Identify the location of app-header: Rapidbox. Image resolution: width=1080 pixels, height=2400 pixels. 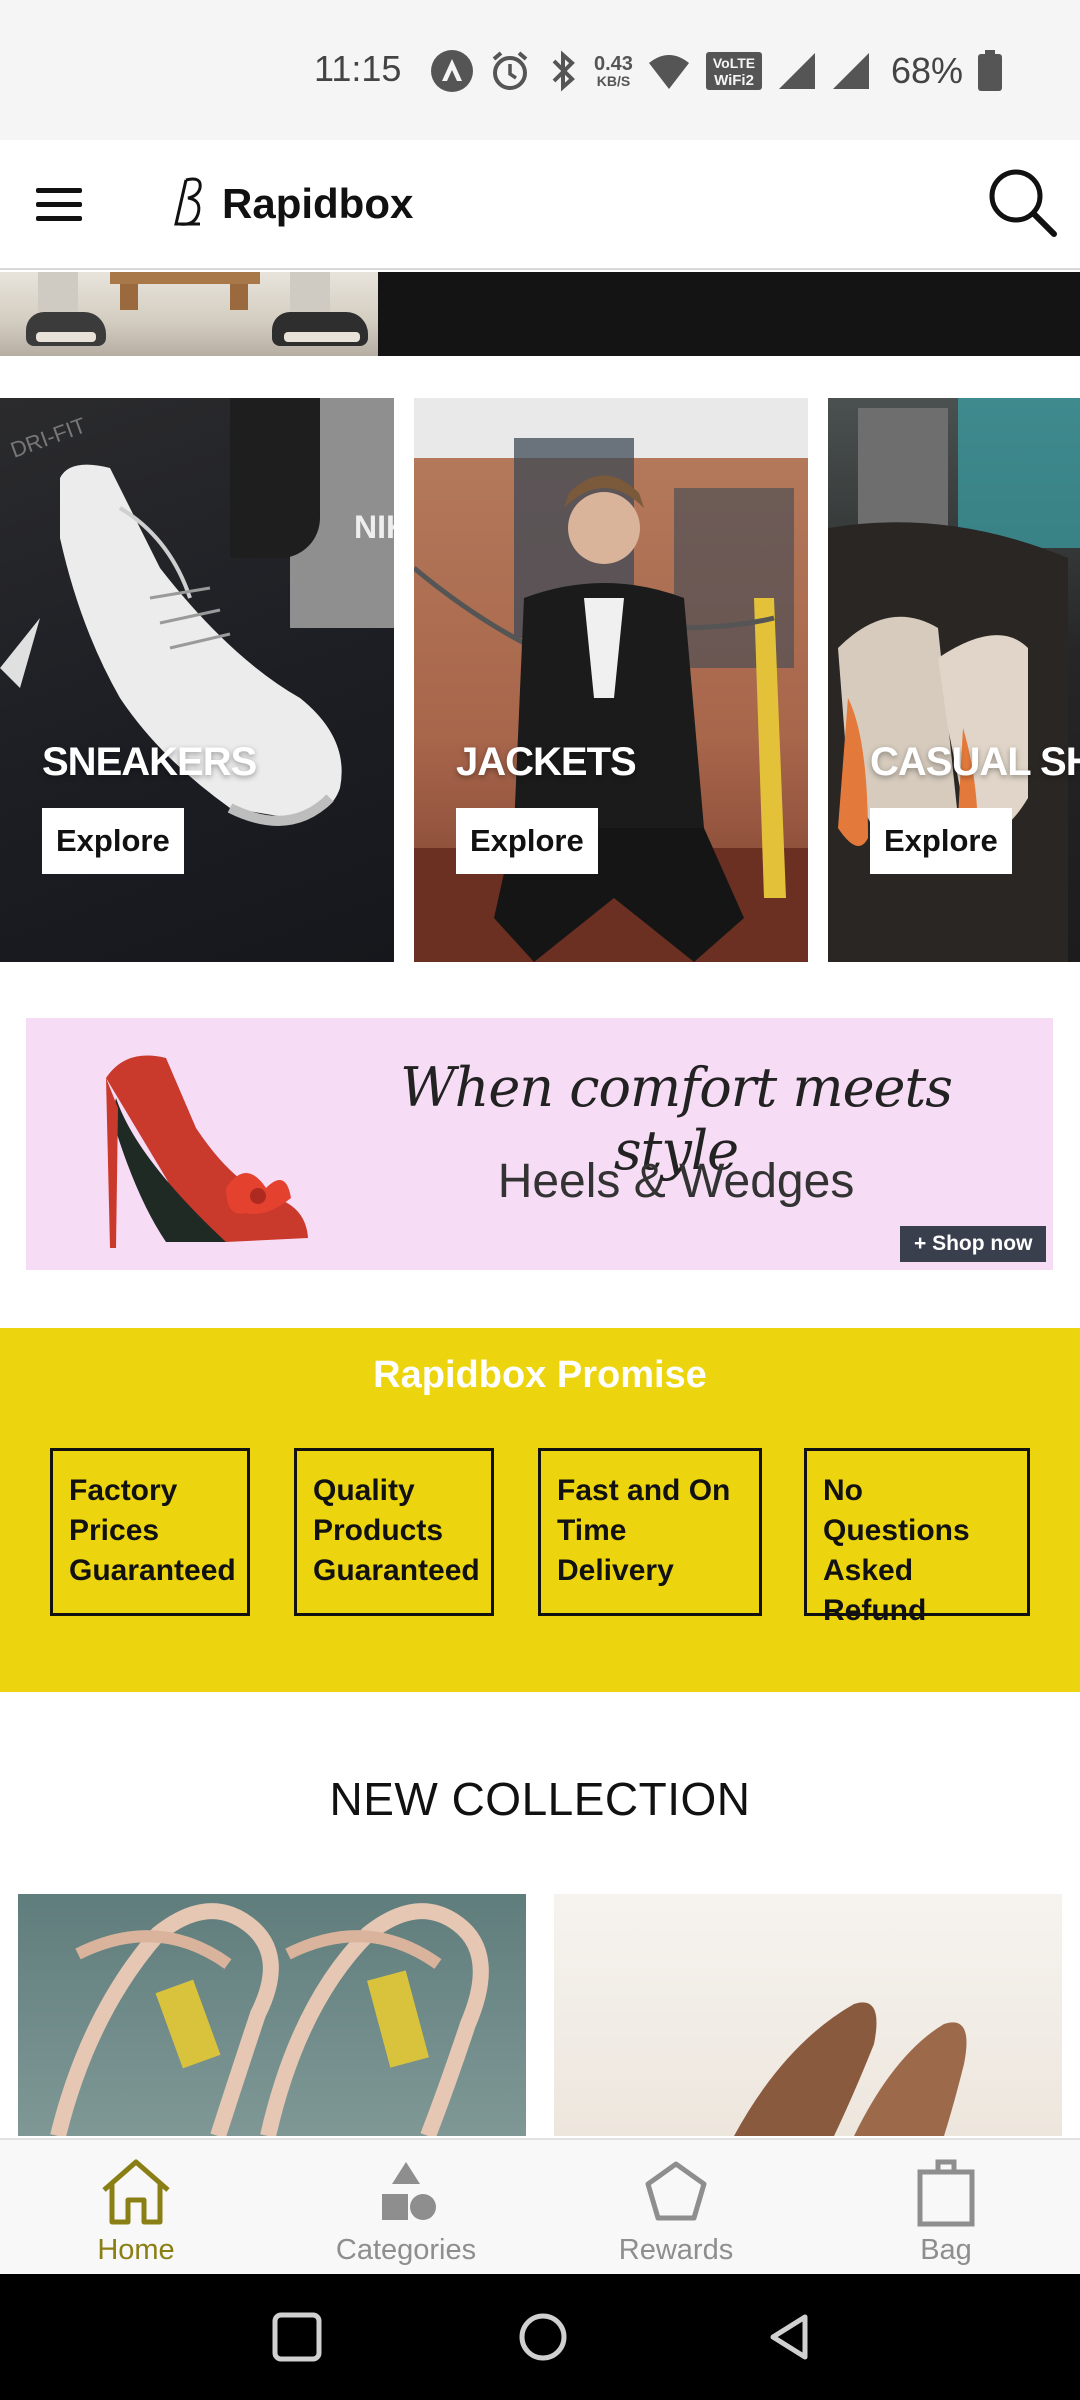
(540, 205).